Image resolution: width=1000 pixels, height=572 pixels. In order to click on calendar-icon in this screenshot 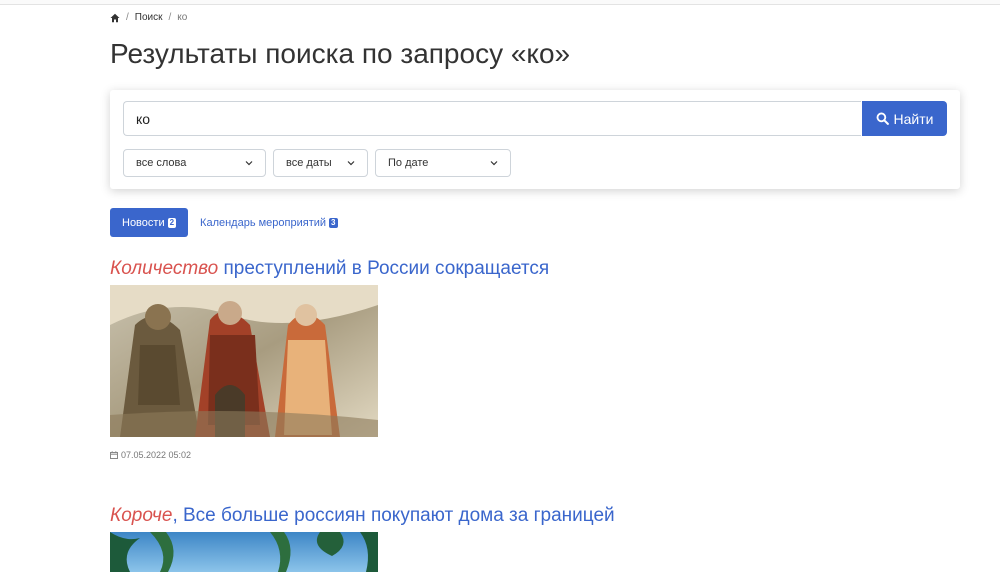, I will do `click(114, 455)`.